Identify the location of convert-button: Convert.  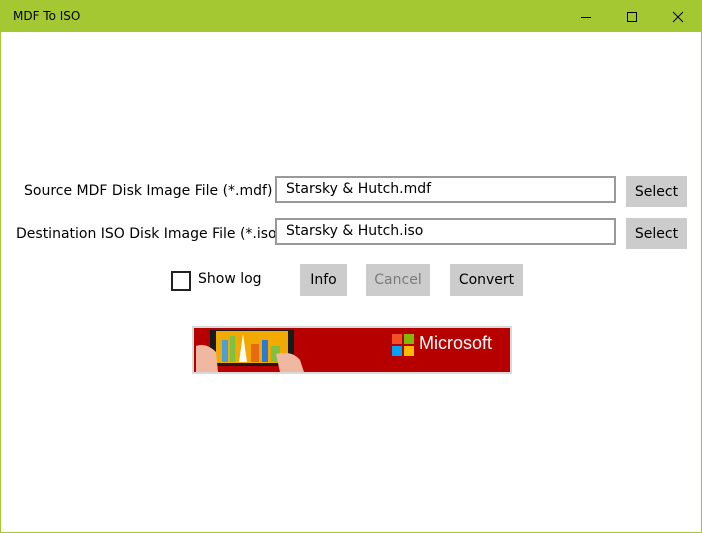
(486, 280).